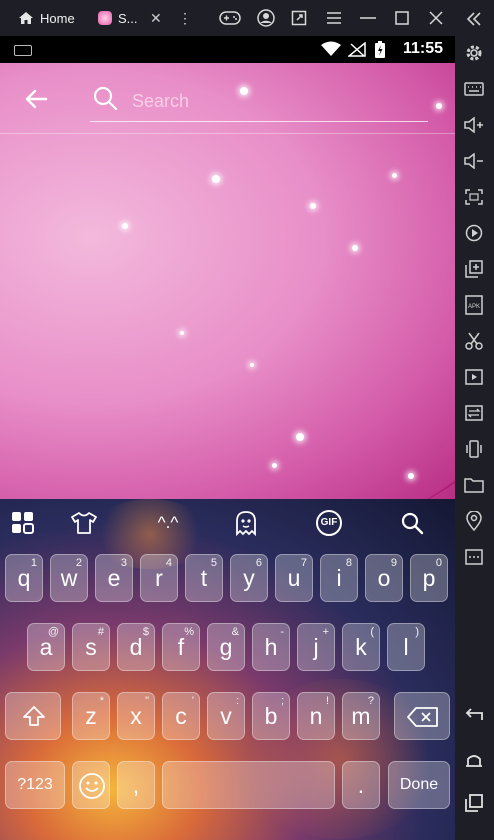 The height and width of the screenshot is (840, 494). I want to click on key-label: v, so click(226, 716).